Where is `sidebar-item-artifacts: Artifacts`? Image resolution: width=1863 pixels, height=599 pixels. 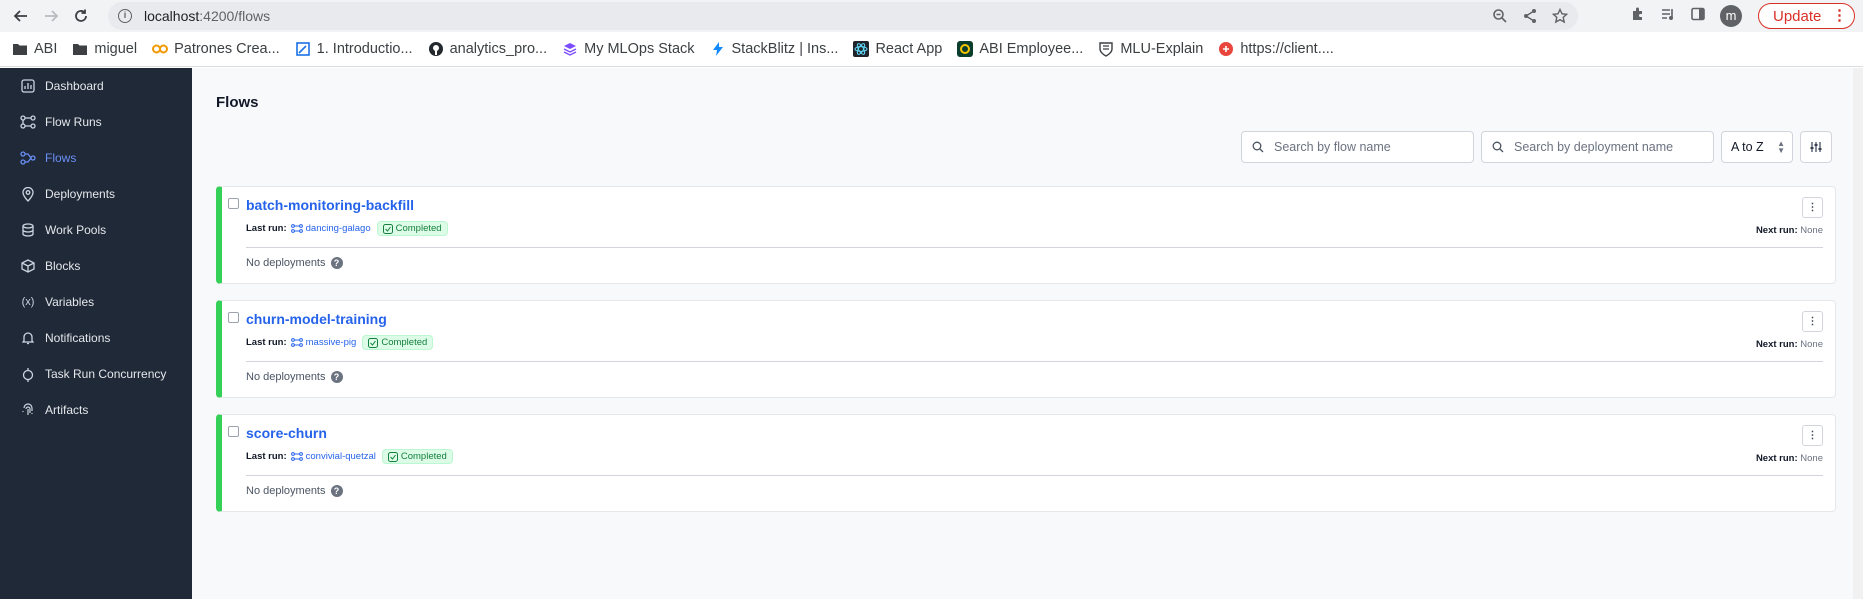
sidebar-item-artifacts: Artifacts is located at coordinates (96, 410).